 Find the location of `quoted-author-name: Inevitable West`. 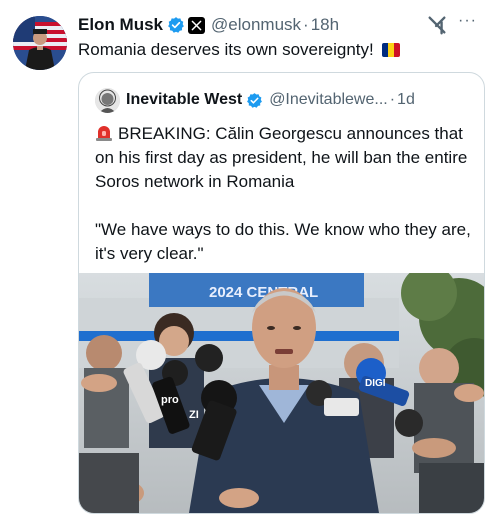

quoted-author-name: Inevitable West is located at coordinates (184, 99).